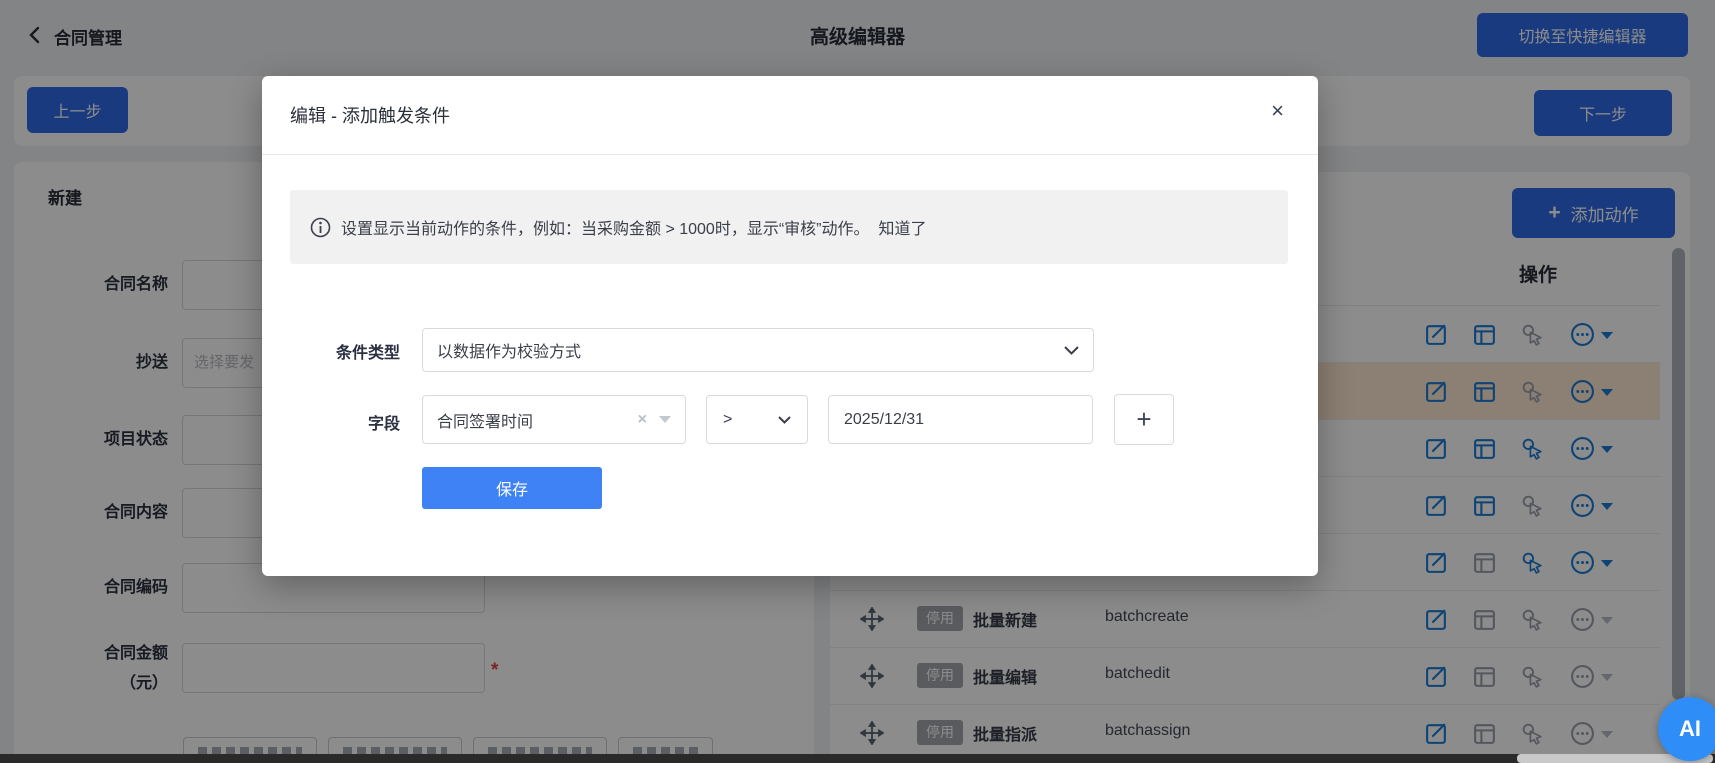  What do you see at coordinates (758, 350) in the screenshot?
I see `condition-type-select: 以数据作为校验方式` at bounding box center [758, 350].